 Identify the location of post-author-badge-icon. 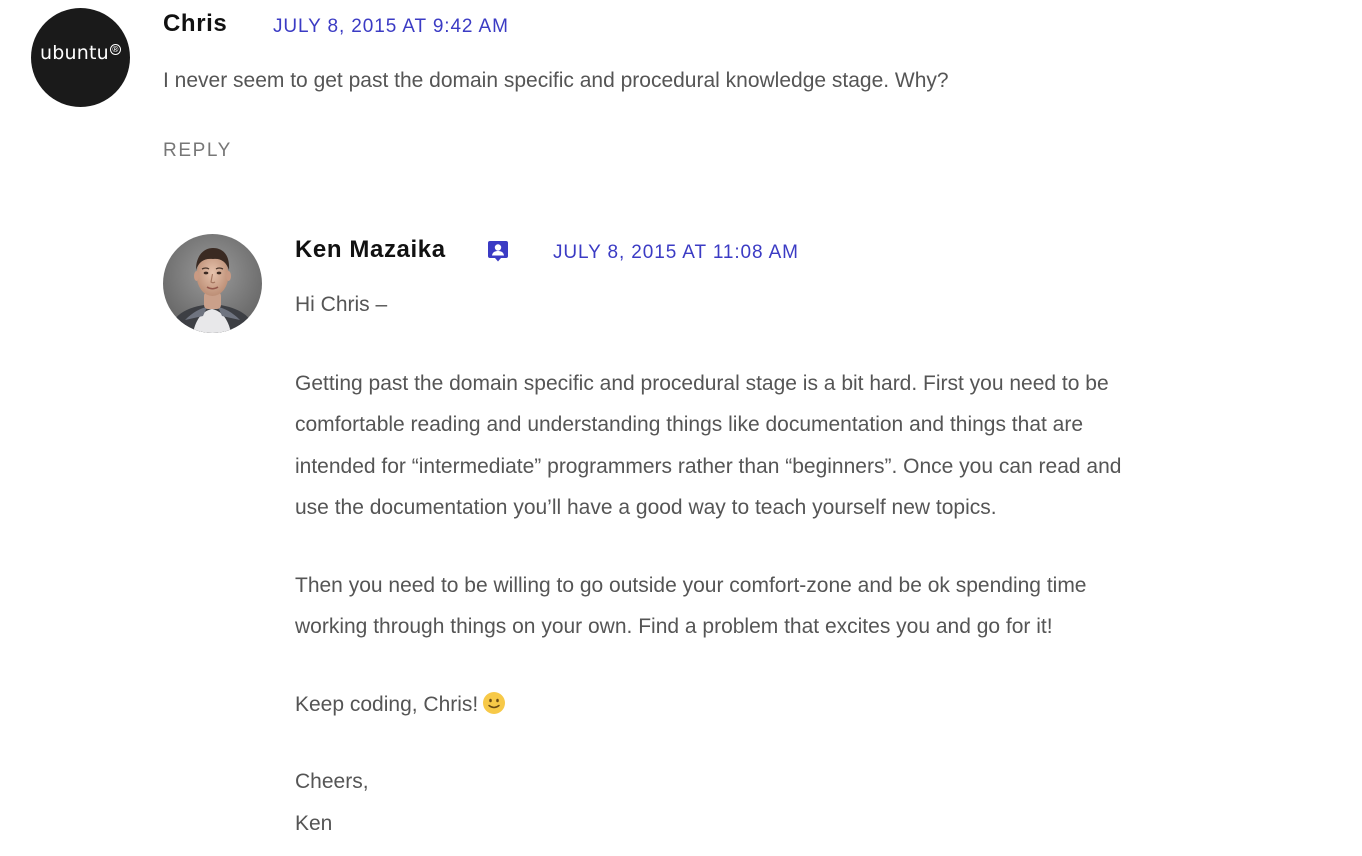
(498, 251).